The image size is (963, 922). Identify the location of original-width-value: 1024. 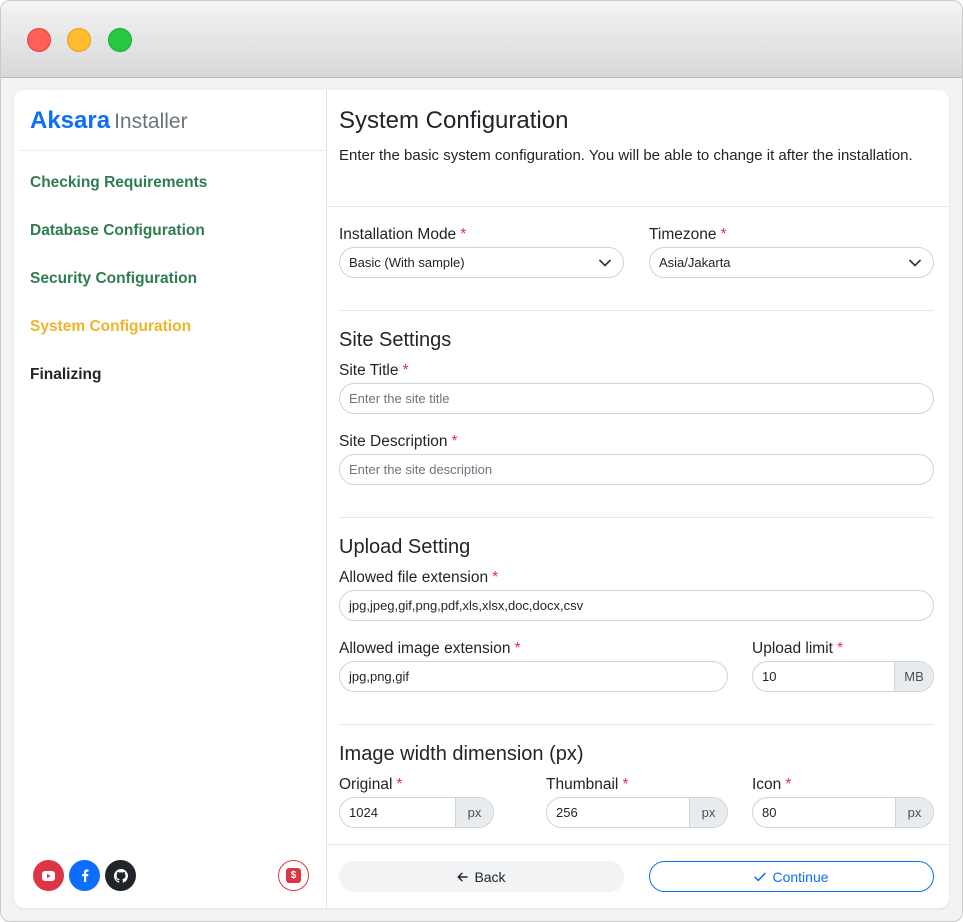
(363, 812).